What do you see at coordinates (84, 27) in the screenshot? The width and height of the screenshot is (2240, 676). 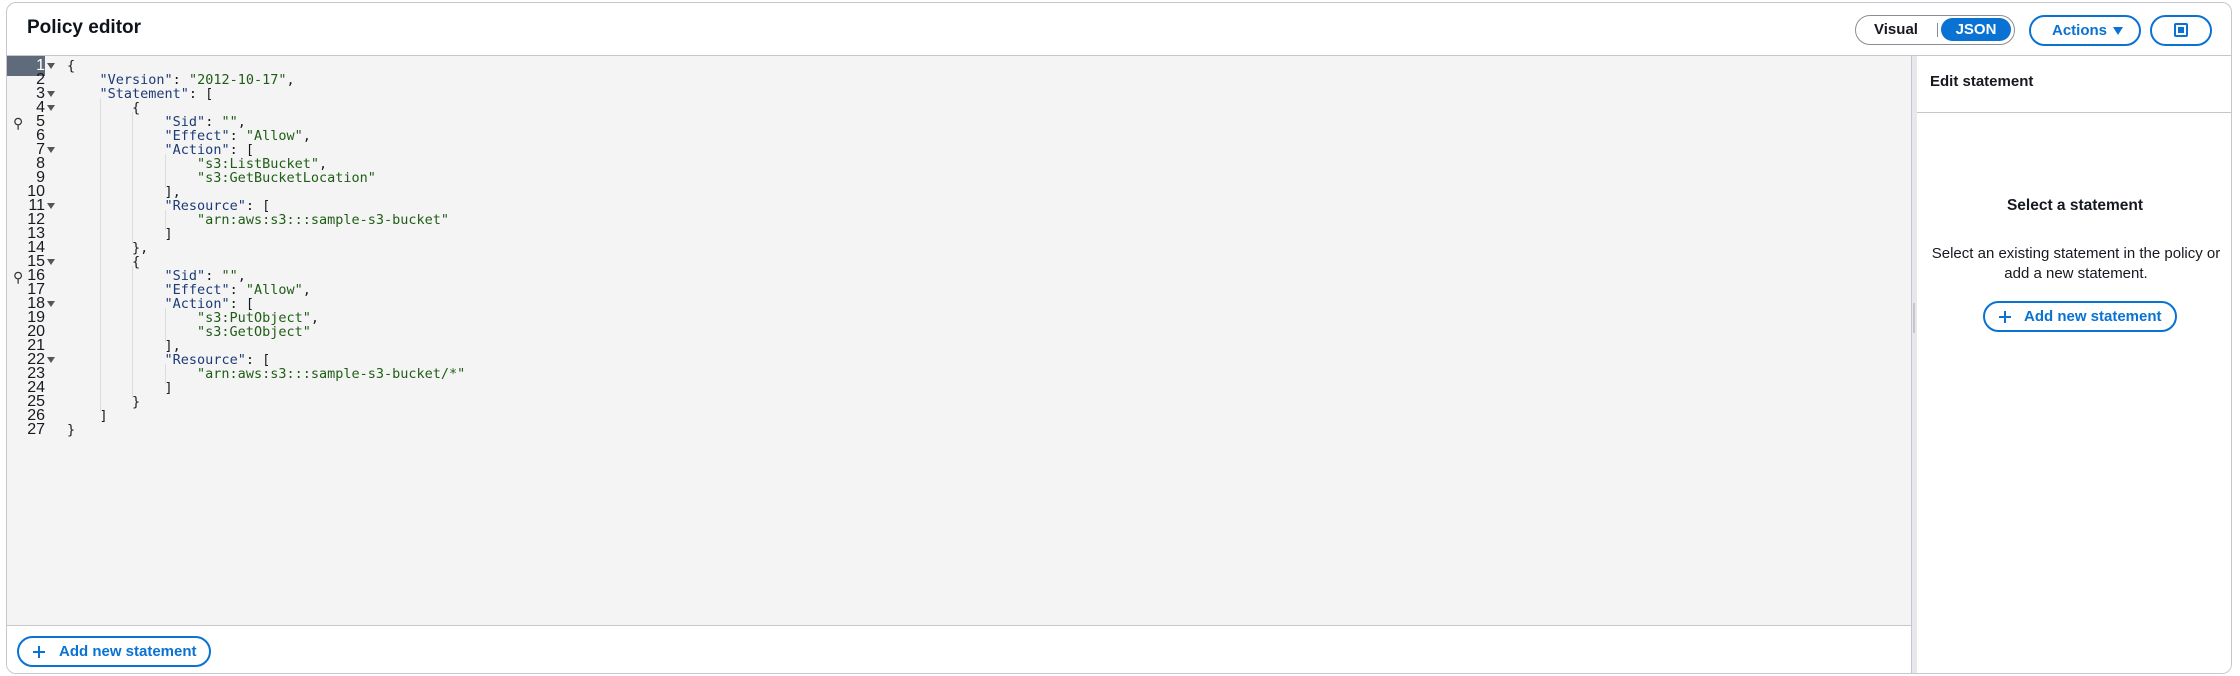 I see `page-title: Policy editor` at bounding box center [84, 27].